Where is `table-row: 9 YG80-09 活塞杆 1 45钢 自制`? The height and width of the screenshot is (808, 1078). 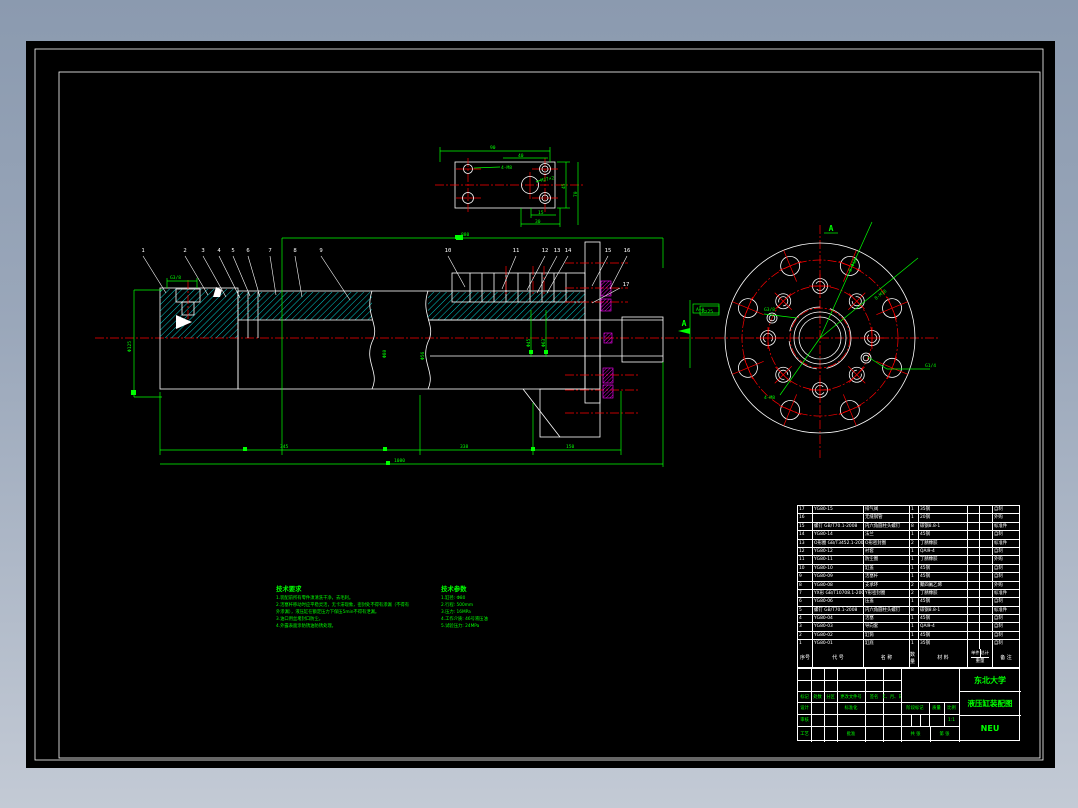 table-row: 9 YG80-09 活塞杆 1 45钢 自制 is located at coordinates (908, 577).